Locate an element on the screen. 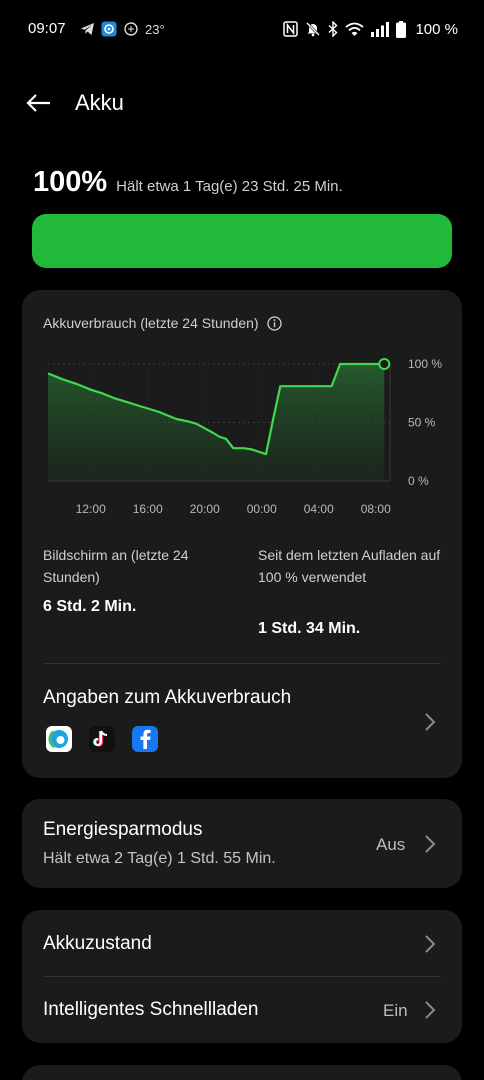 The height and width of the screenshot is (1080, 484). x-tick-label: 20:00 is located at coordinates (205, 509).